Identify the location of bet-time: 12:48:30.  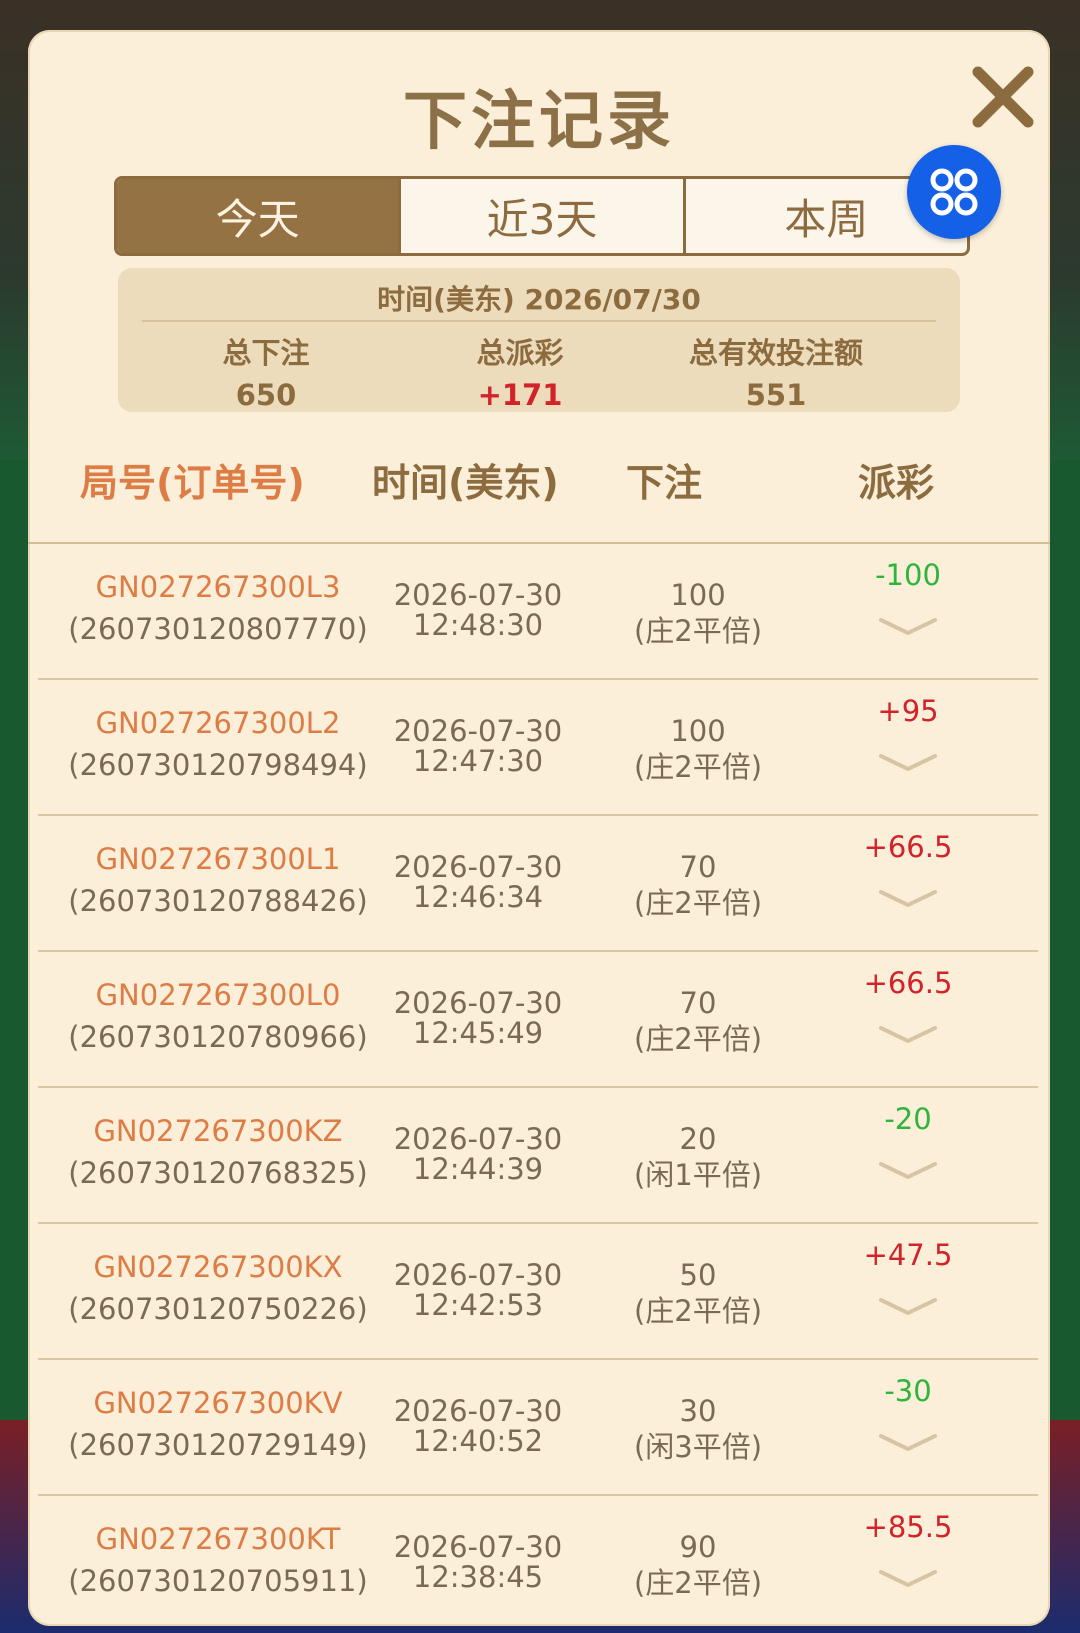
(478, 625).